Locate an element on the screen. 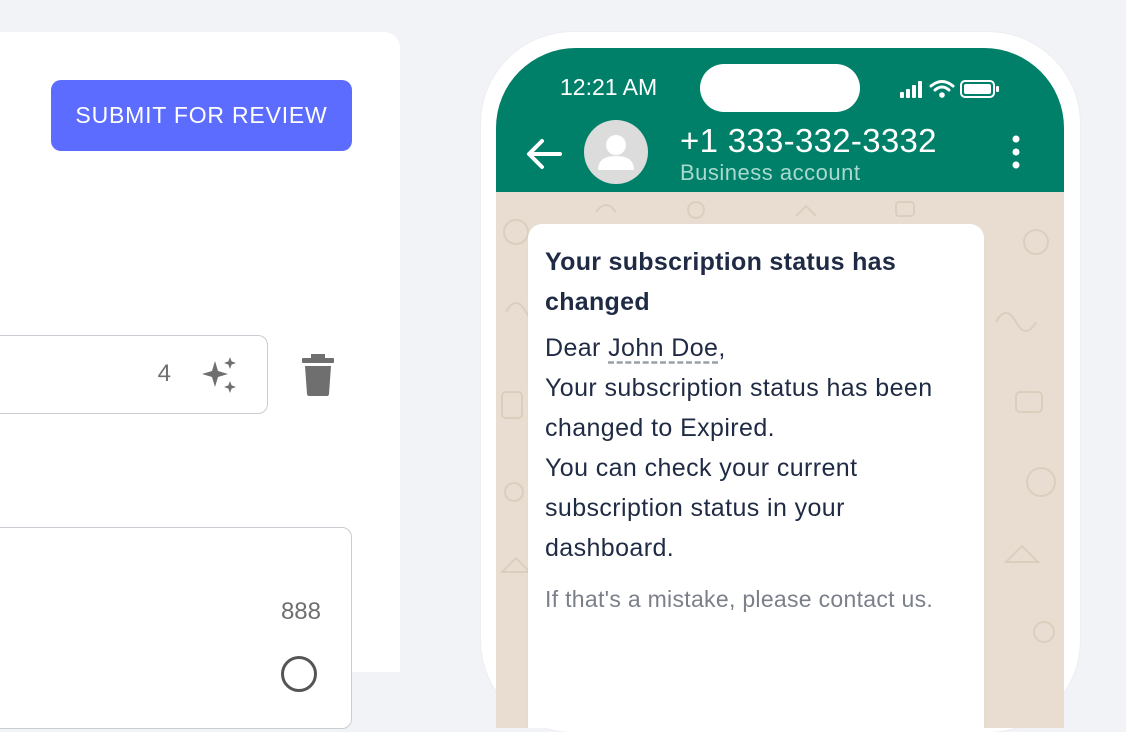 This screenshot has height=732, width=1126. variable-input-field: 4 is located at coordinates (134, 374).